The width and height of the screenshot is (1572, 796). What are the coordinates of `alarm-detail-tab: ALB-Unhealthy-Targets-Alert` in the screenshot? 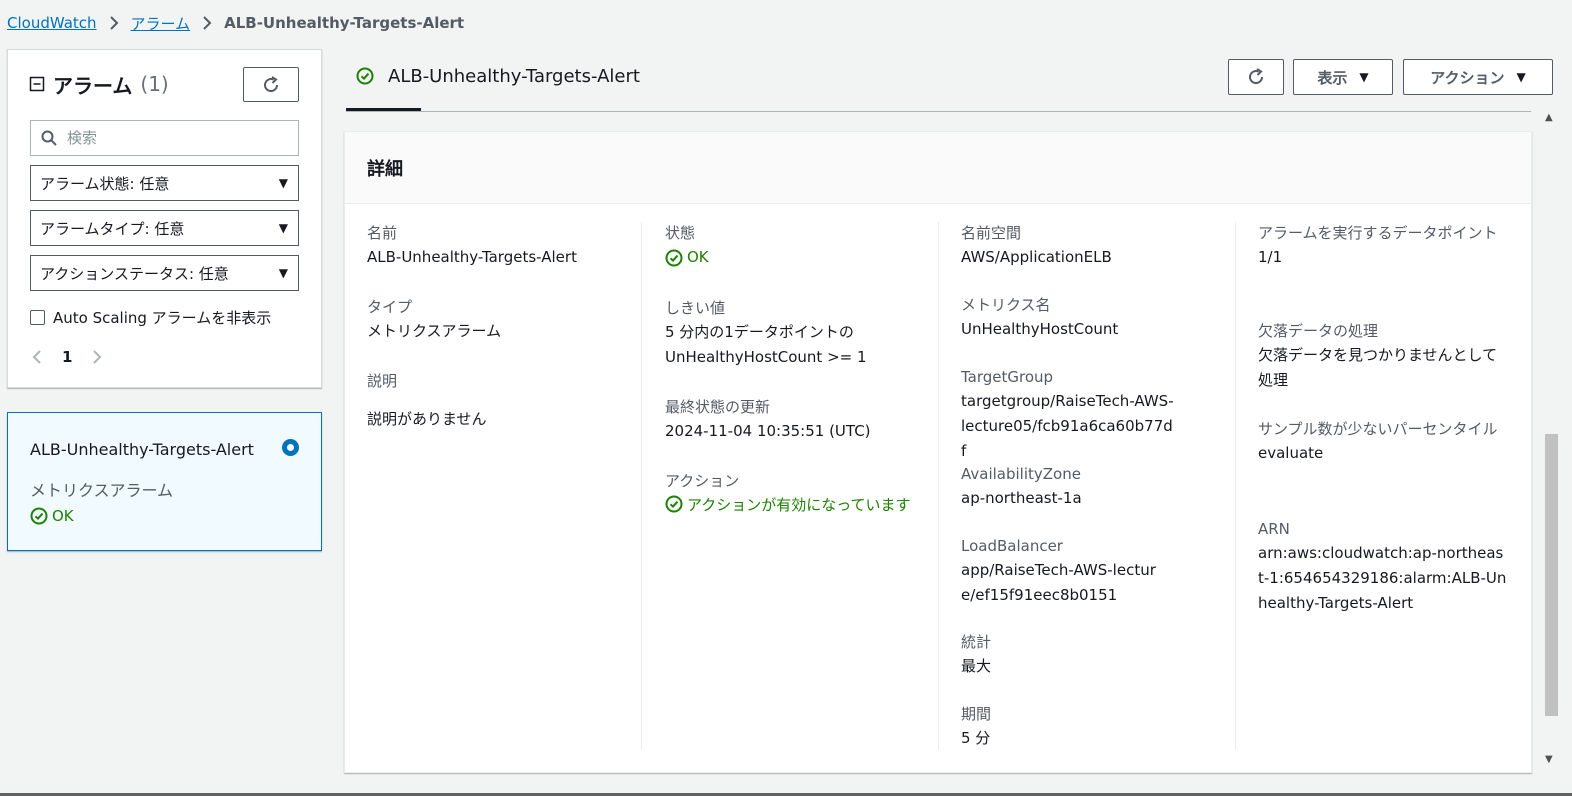 It's located at (498, 76).